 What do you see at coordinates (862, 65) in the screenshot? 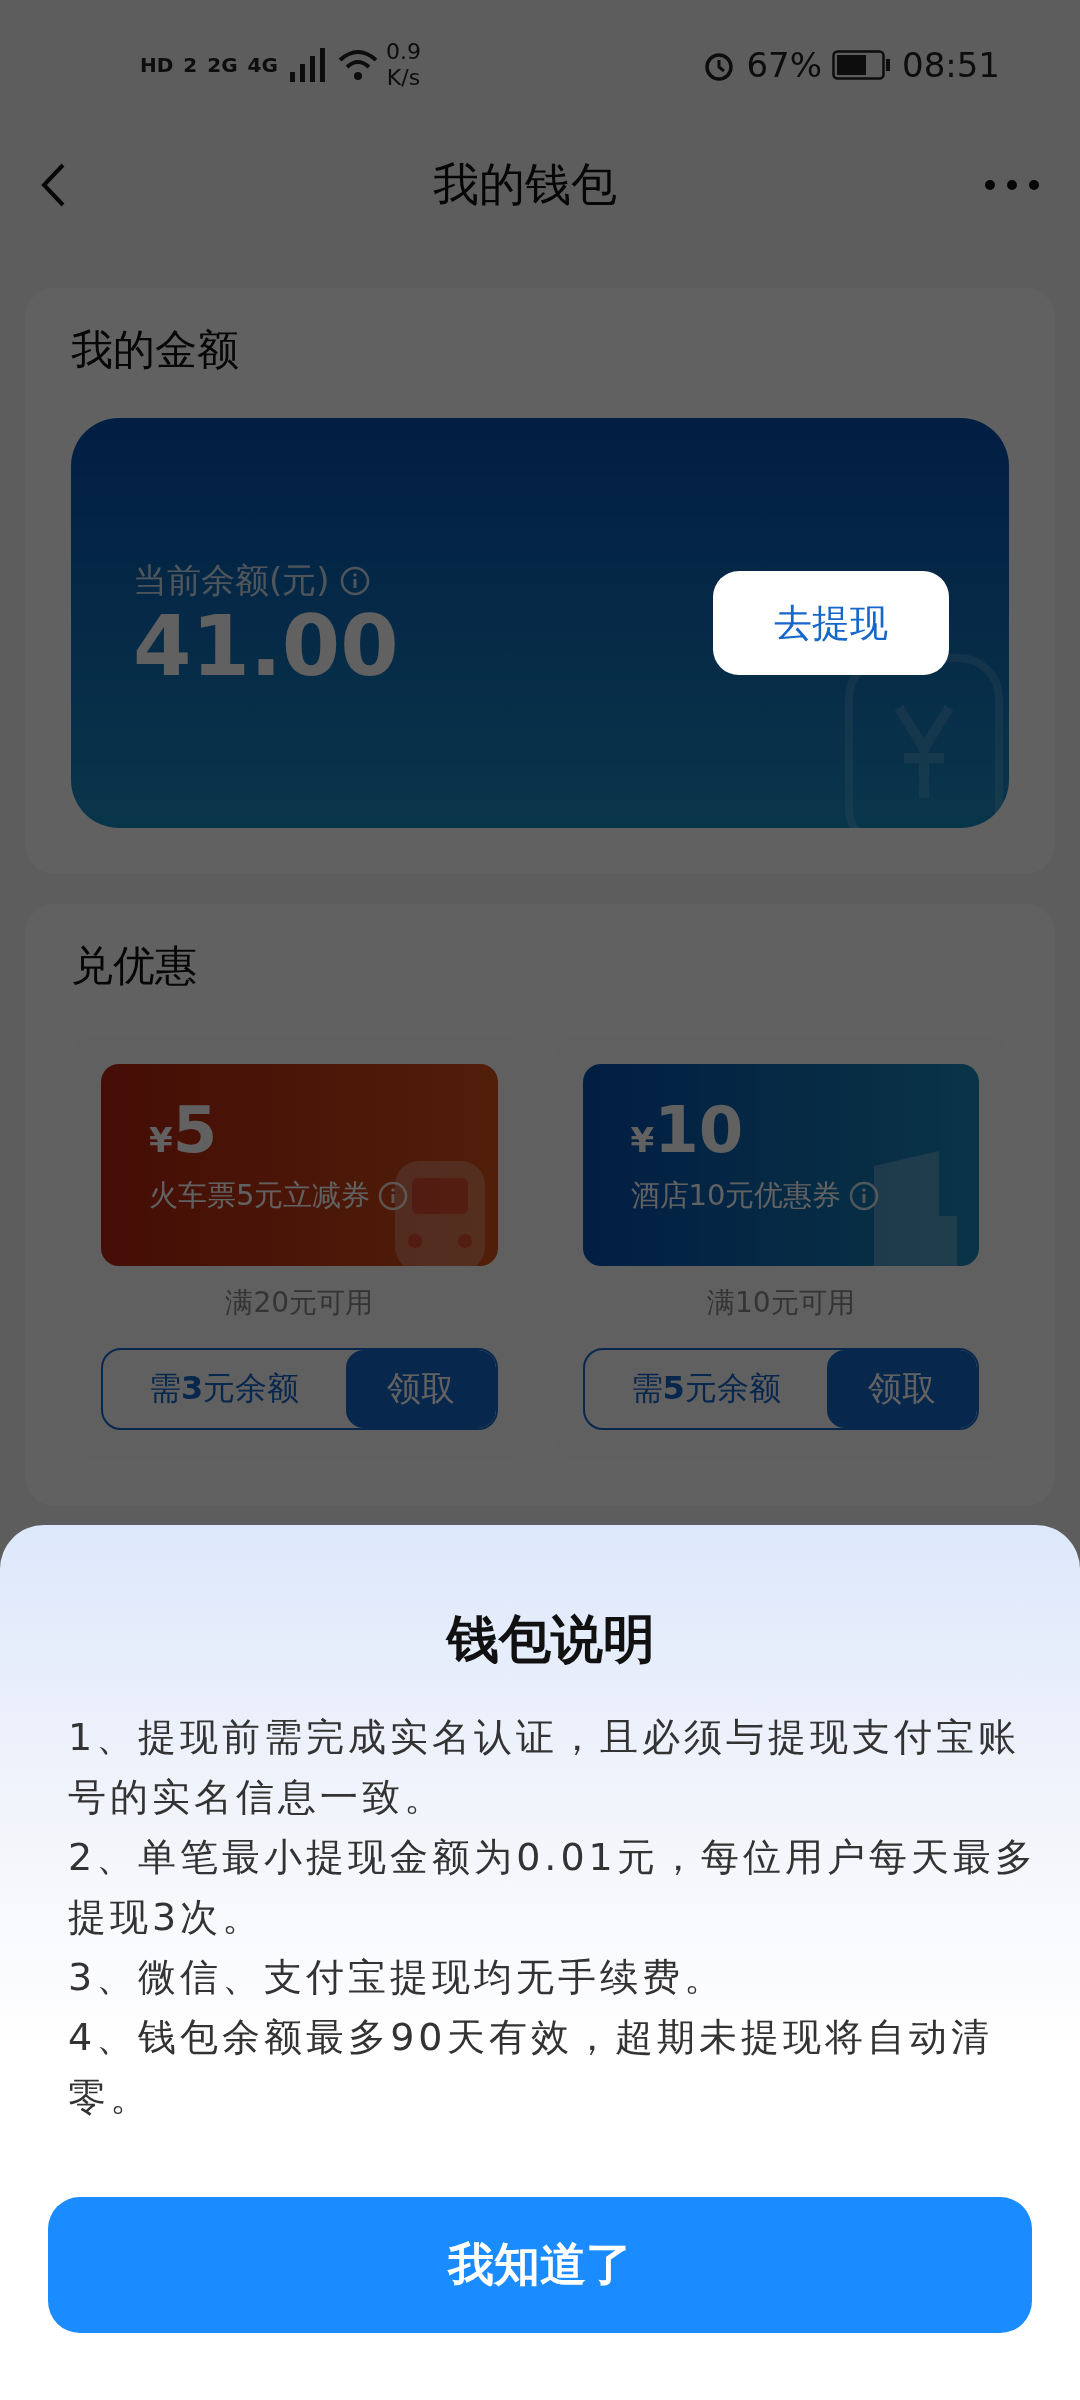
I see `battery-icon` at bounding box center [862, 65].